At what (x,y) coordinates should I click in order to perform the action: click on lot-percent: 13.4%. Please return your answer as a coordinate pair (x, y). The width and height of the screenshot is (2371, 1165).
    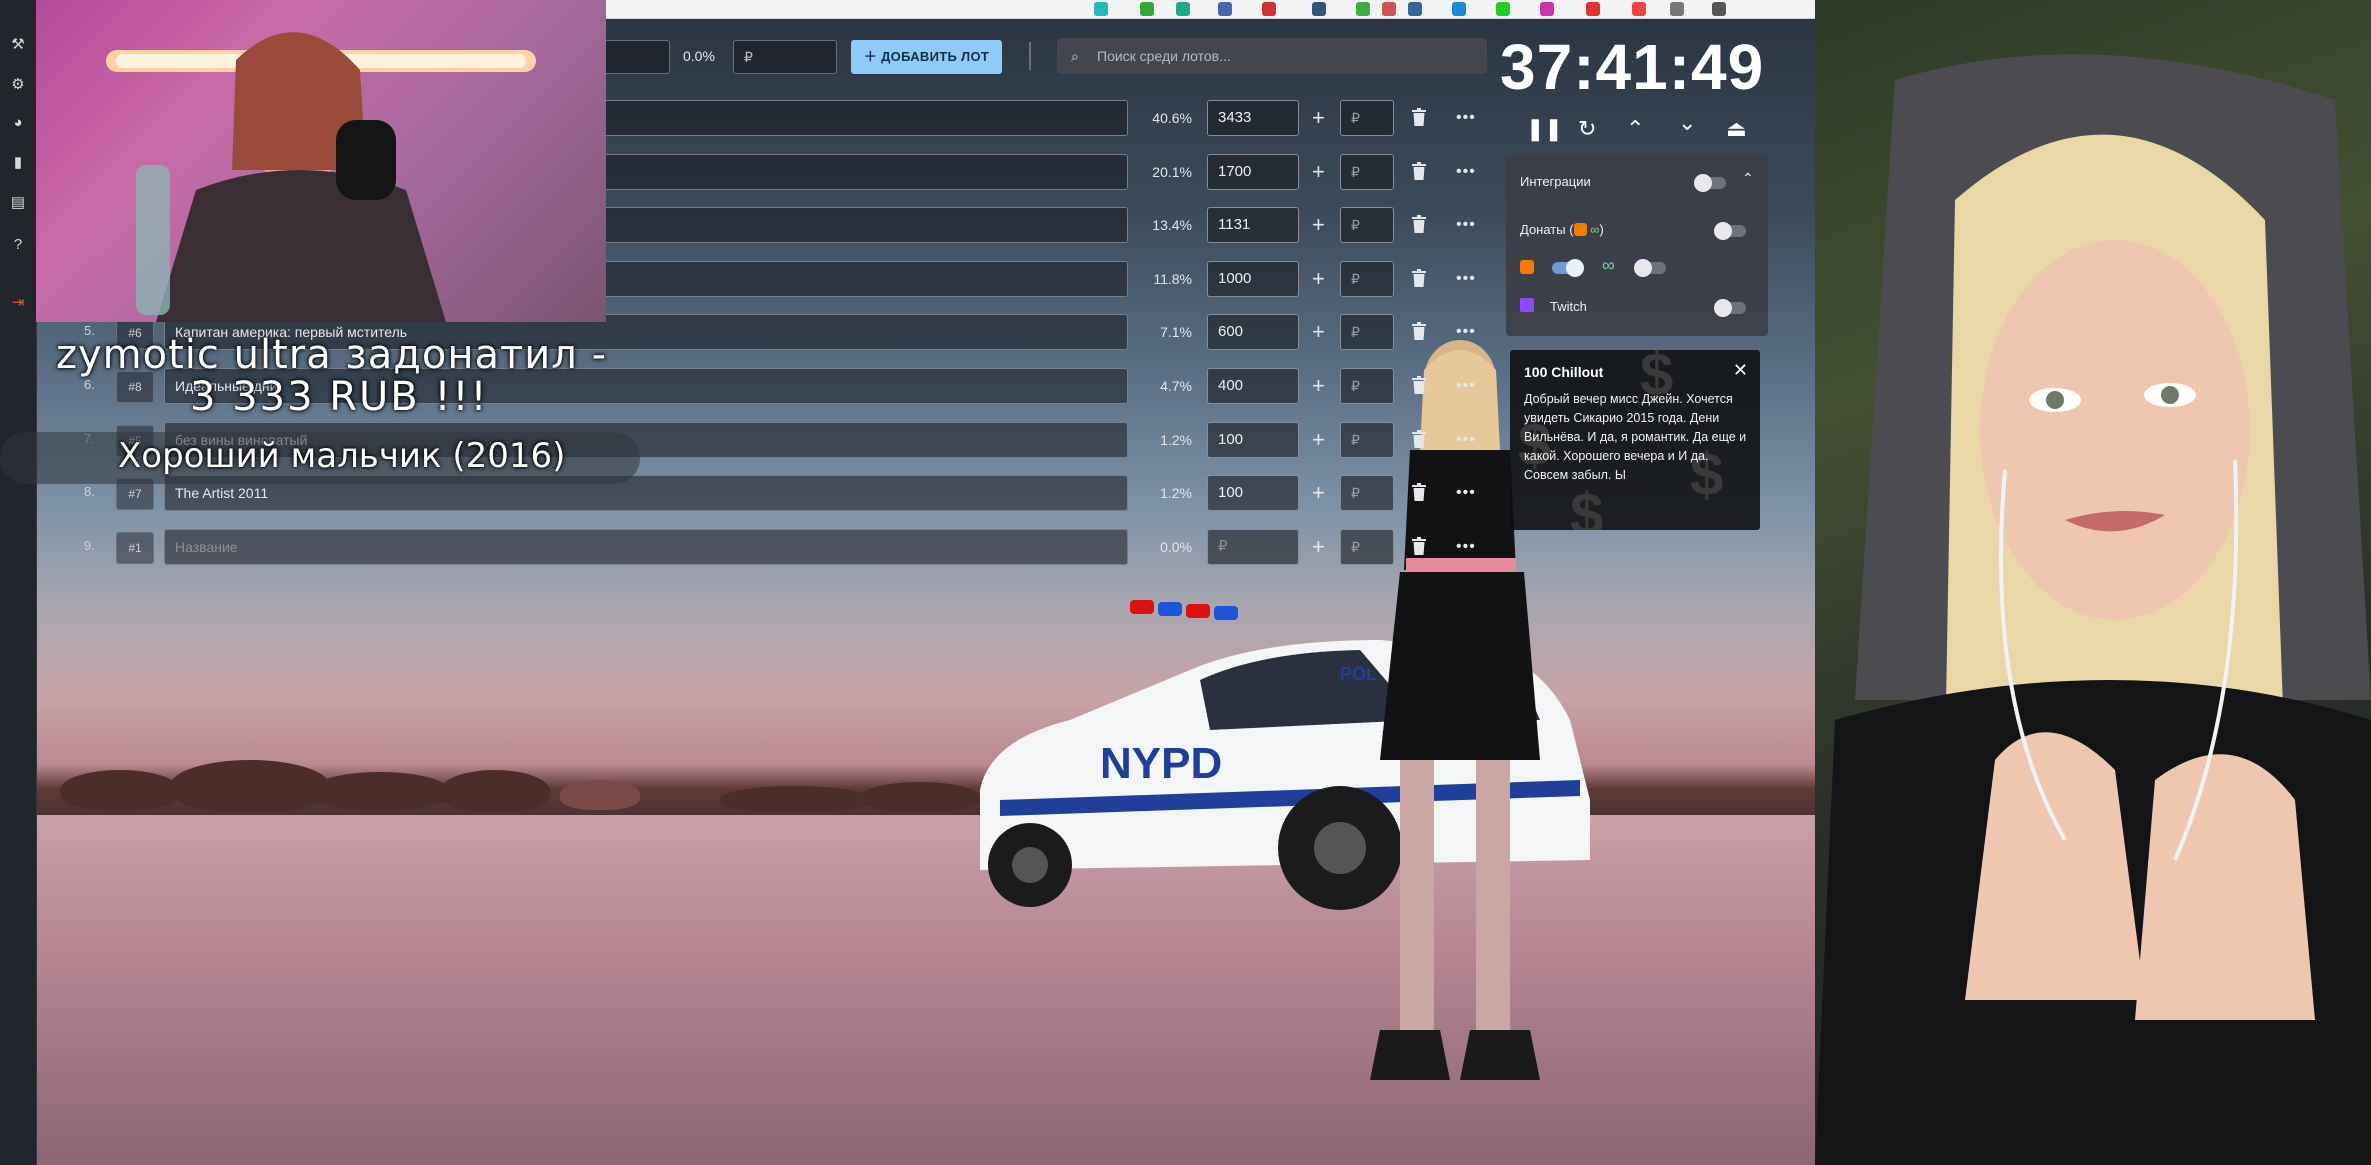
    Looking at the image, I should click on (1172, 225).